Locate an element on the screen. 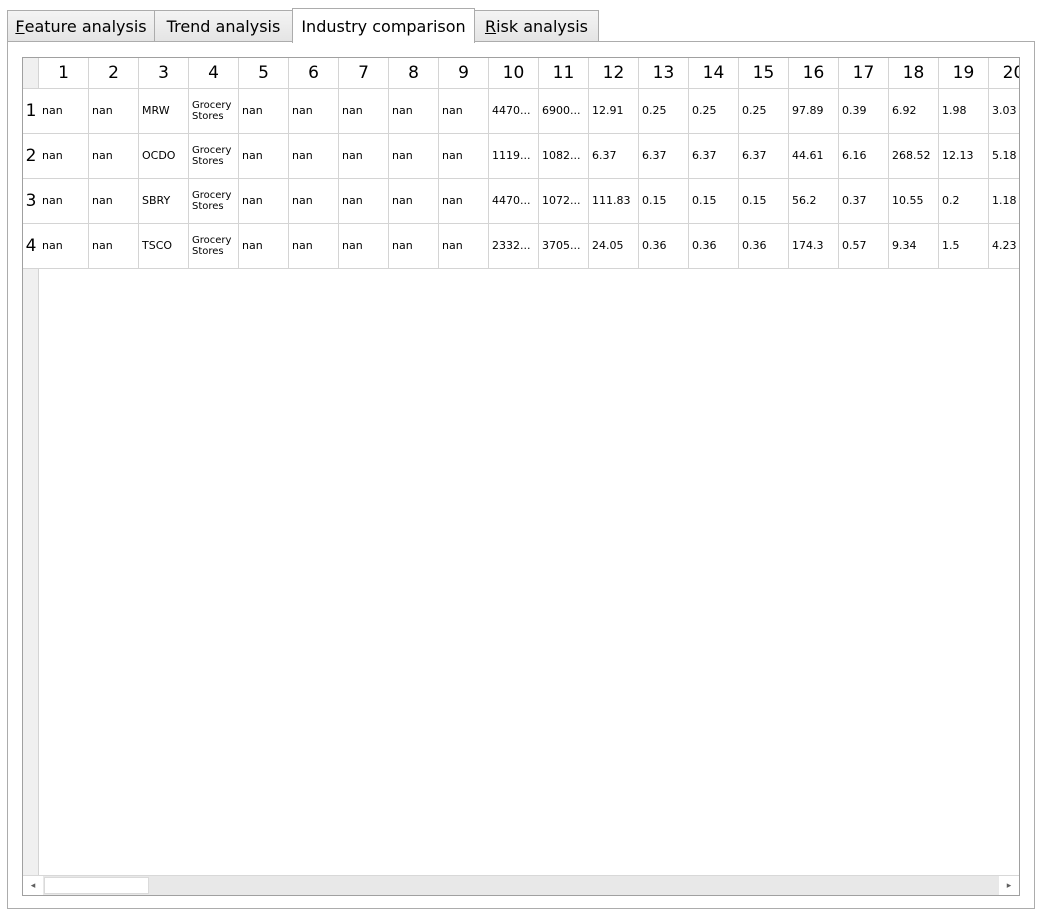  scrollbar-thumb is located at coordinates (96, 885).